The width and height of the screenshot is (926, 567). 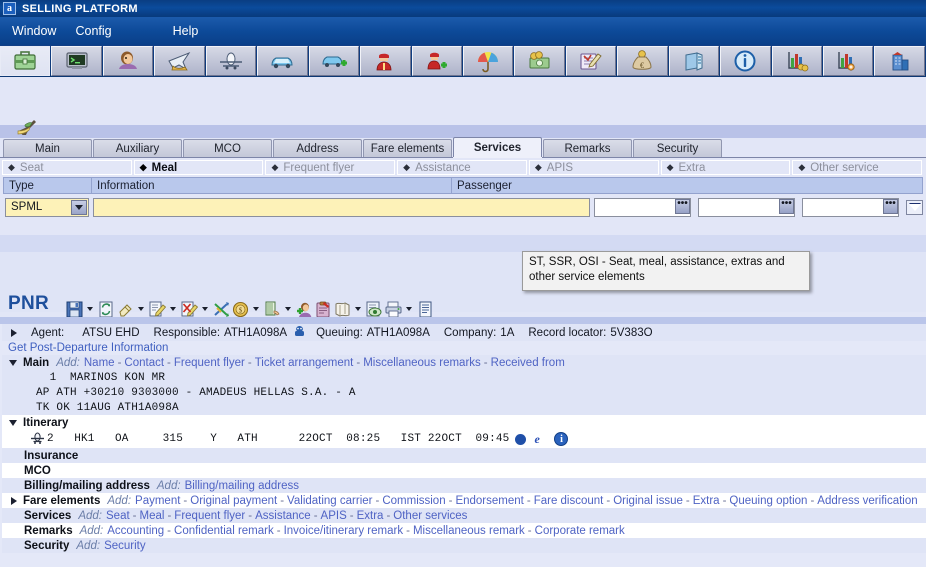 I want to click on link-main-misc-remarks: Miscellaneous remarks, so click(x=422, y=363).